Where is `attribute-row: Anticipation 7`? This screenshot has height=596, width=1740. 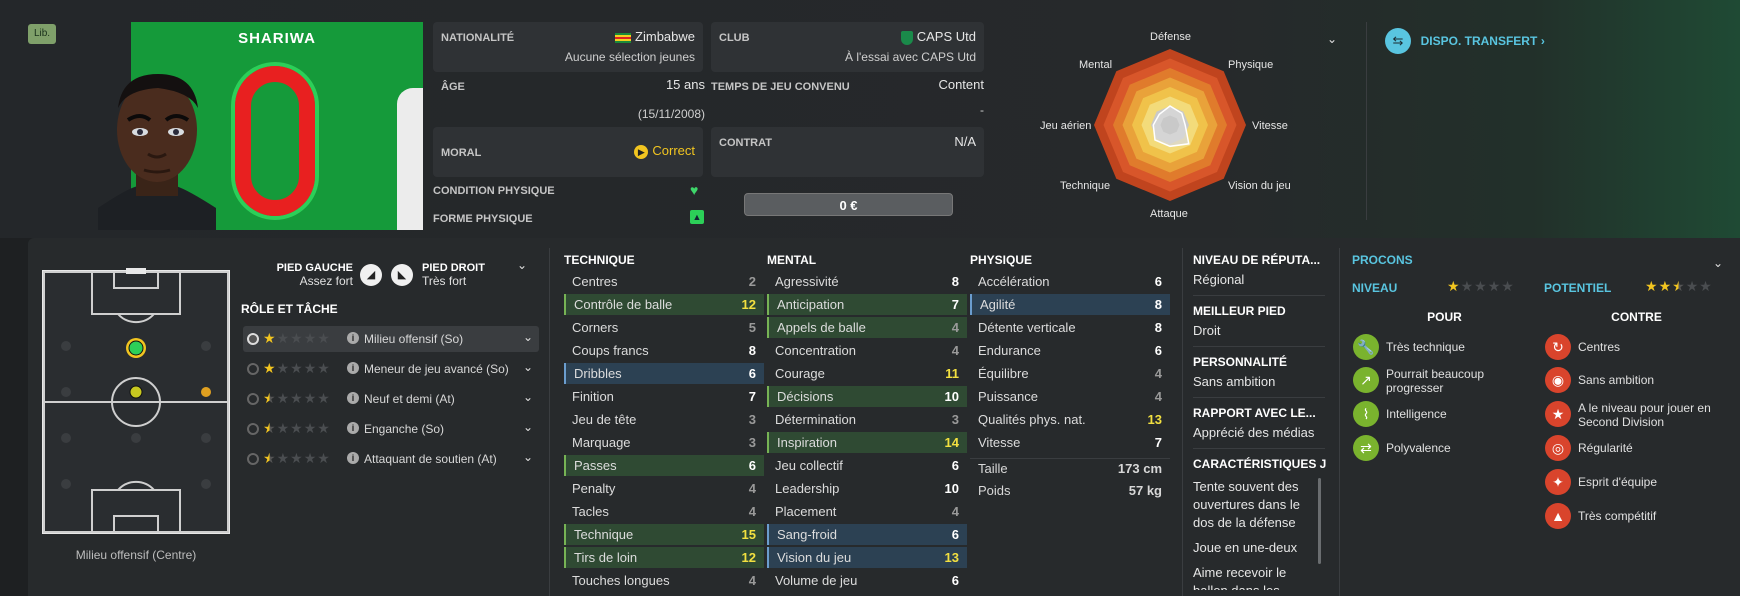 attribute-row: Anticipation 7 is located at coordinates (867, 304).